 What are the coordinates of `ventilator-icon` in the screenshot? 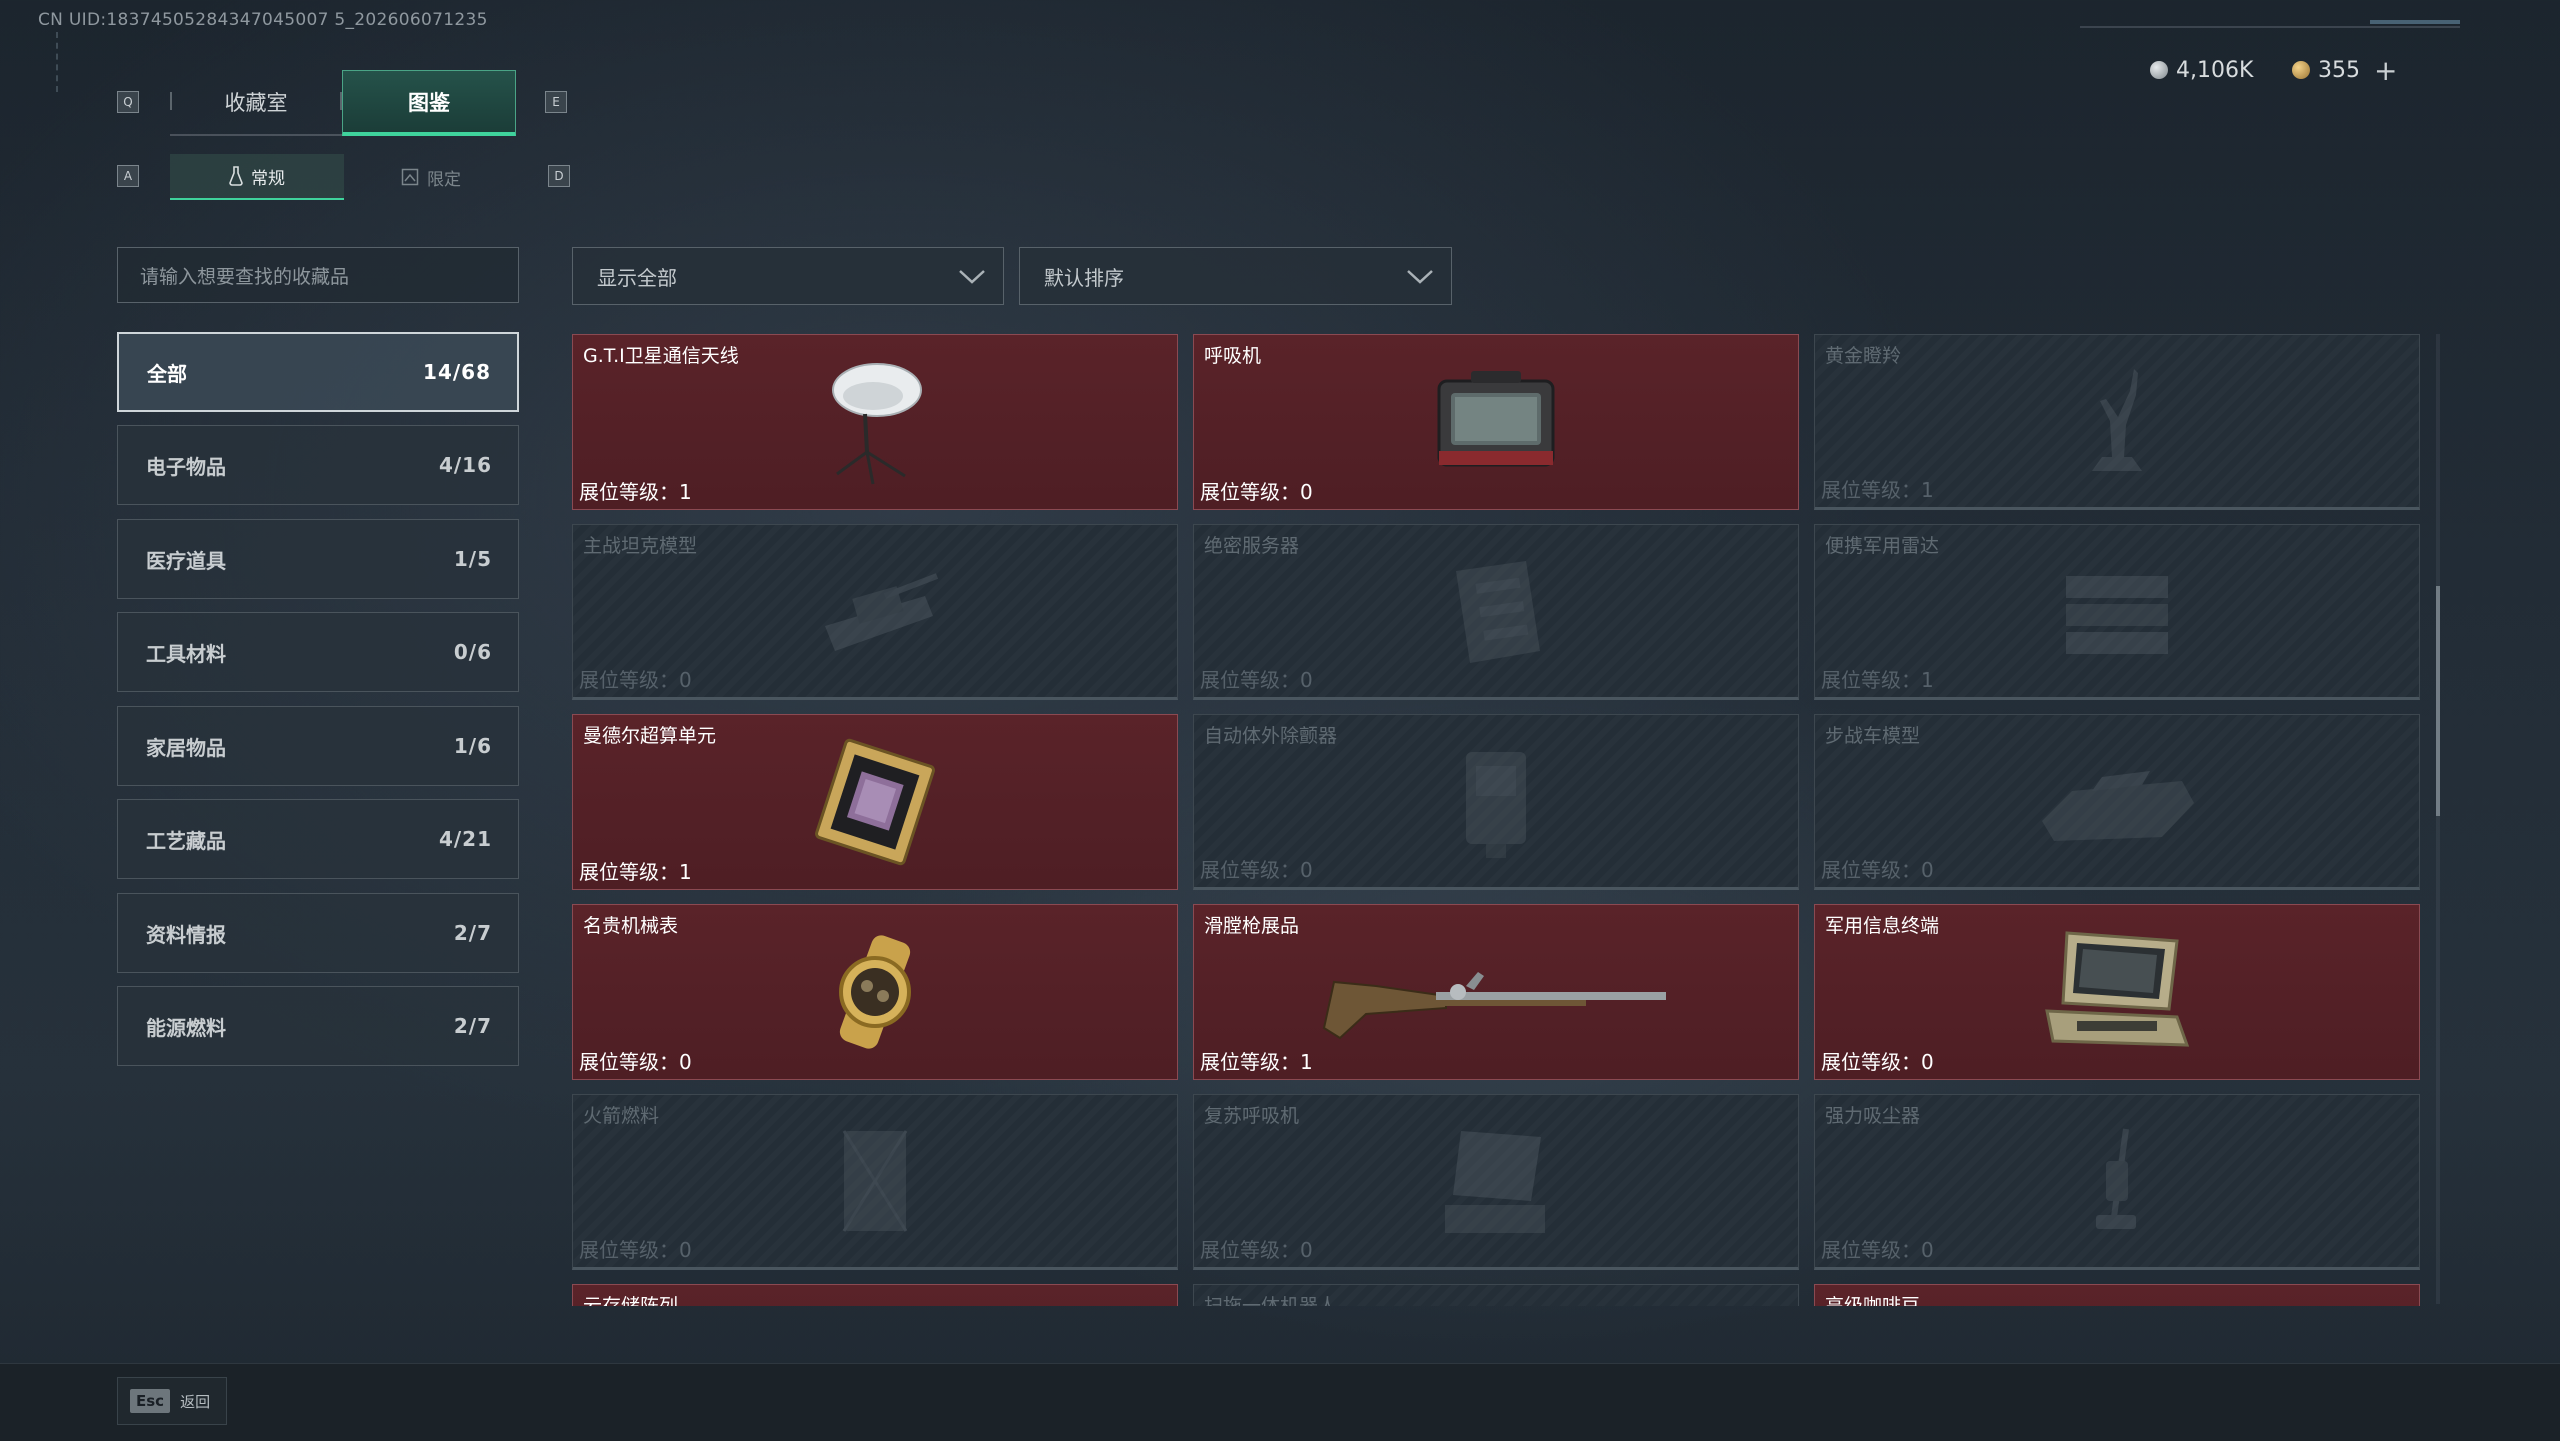 It's located at (1496, 422).